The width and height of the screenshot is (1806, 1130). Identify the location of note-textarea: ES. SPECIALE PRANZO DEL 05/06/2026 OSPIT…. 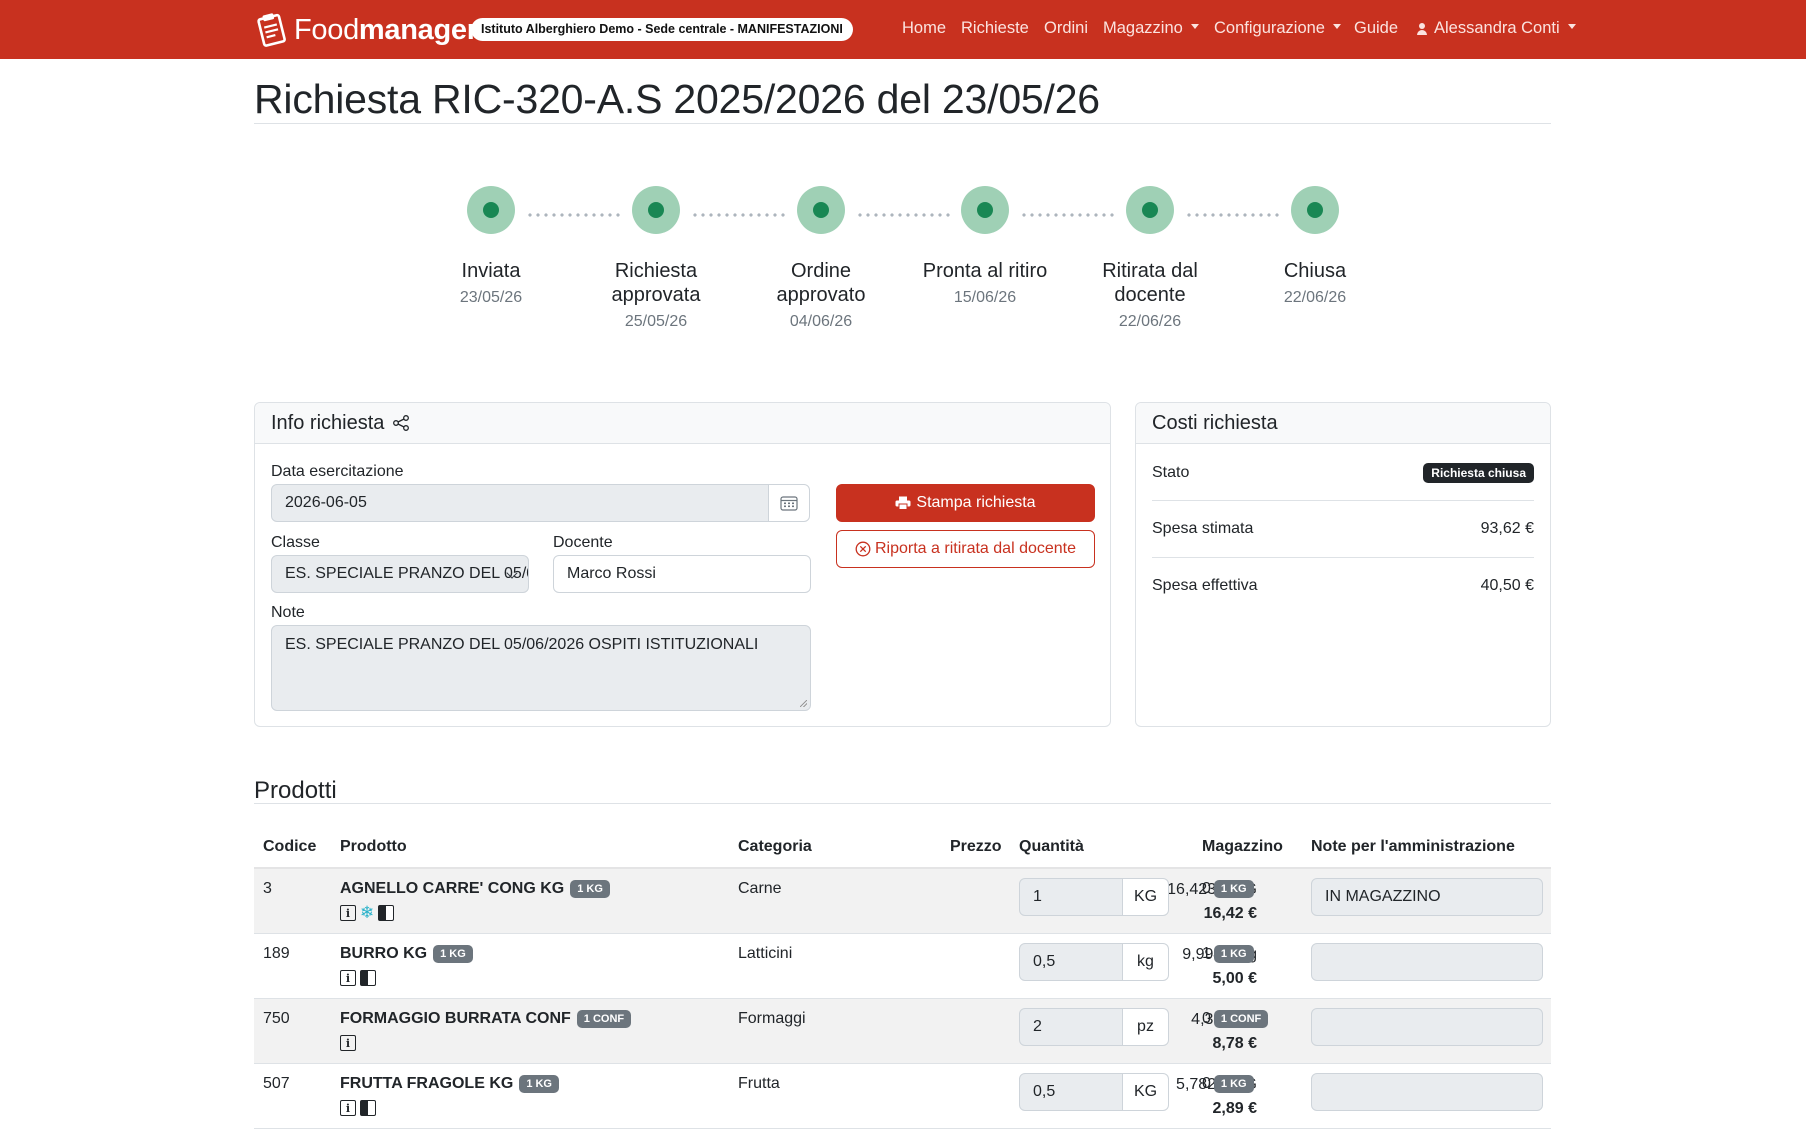
(541, 668).